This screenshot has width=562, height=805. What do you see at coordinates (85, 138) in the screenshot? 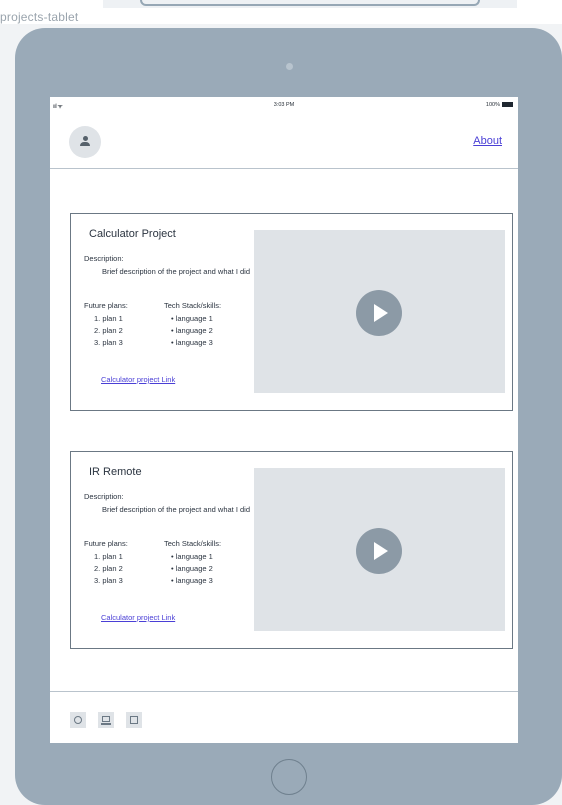
I see `user-icon` at bounding box center [85, 138].